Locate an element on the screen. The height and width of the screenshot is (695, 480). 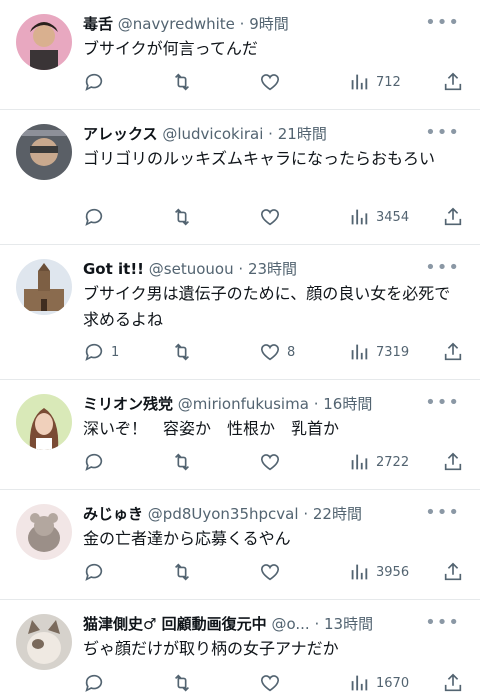
timestamp: 9時間 is located at coordinates (269, 24).